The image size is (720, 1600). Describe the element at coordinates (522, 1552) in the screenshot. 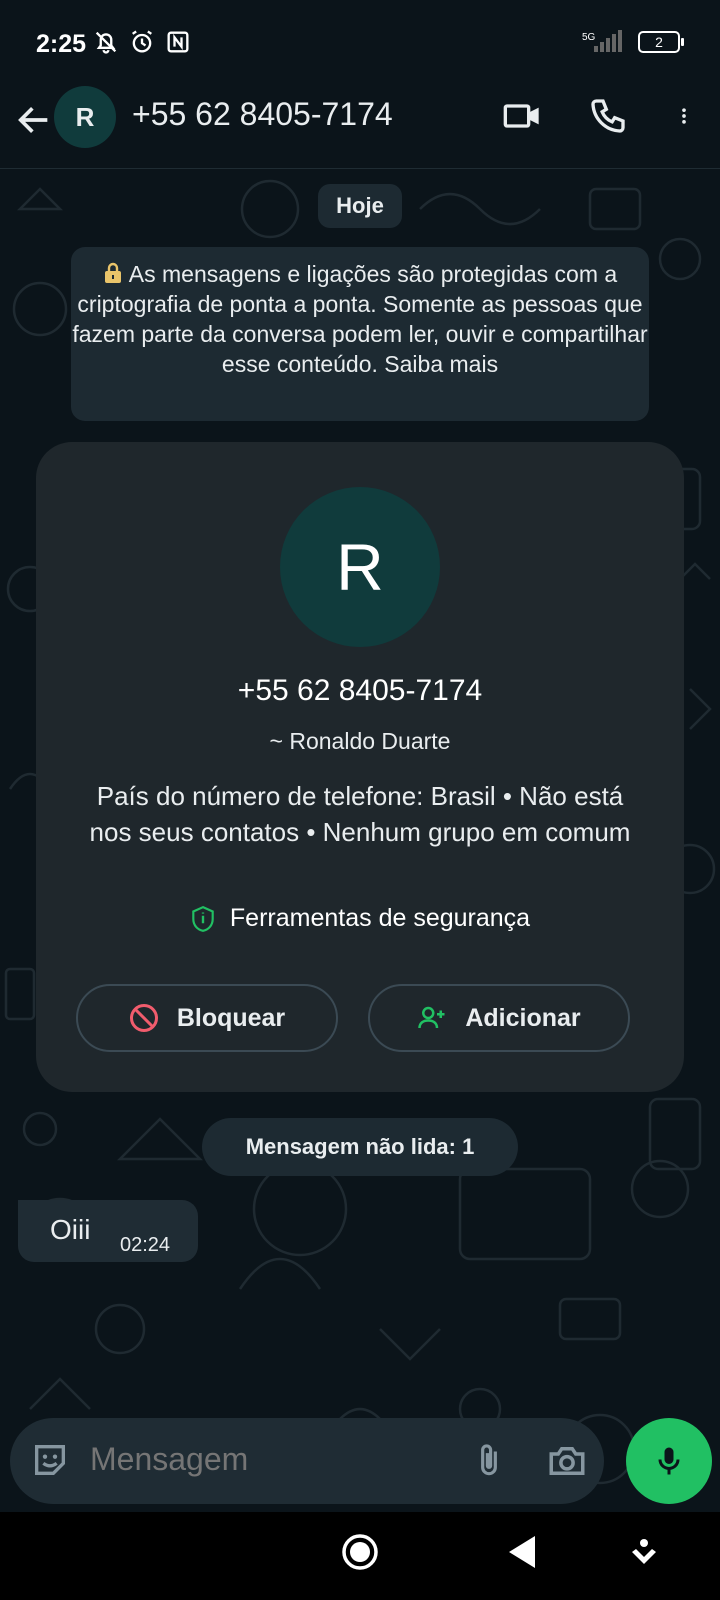

I see `nav-back-icon` at that location.